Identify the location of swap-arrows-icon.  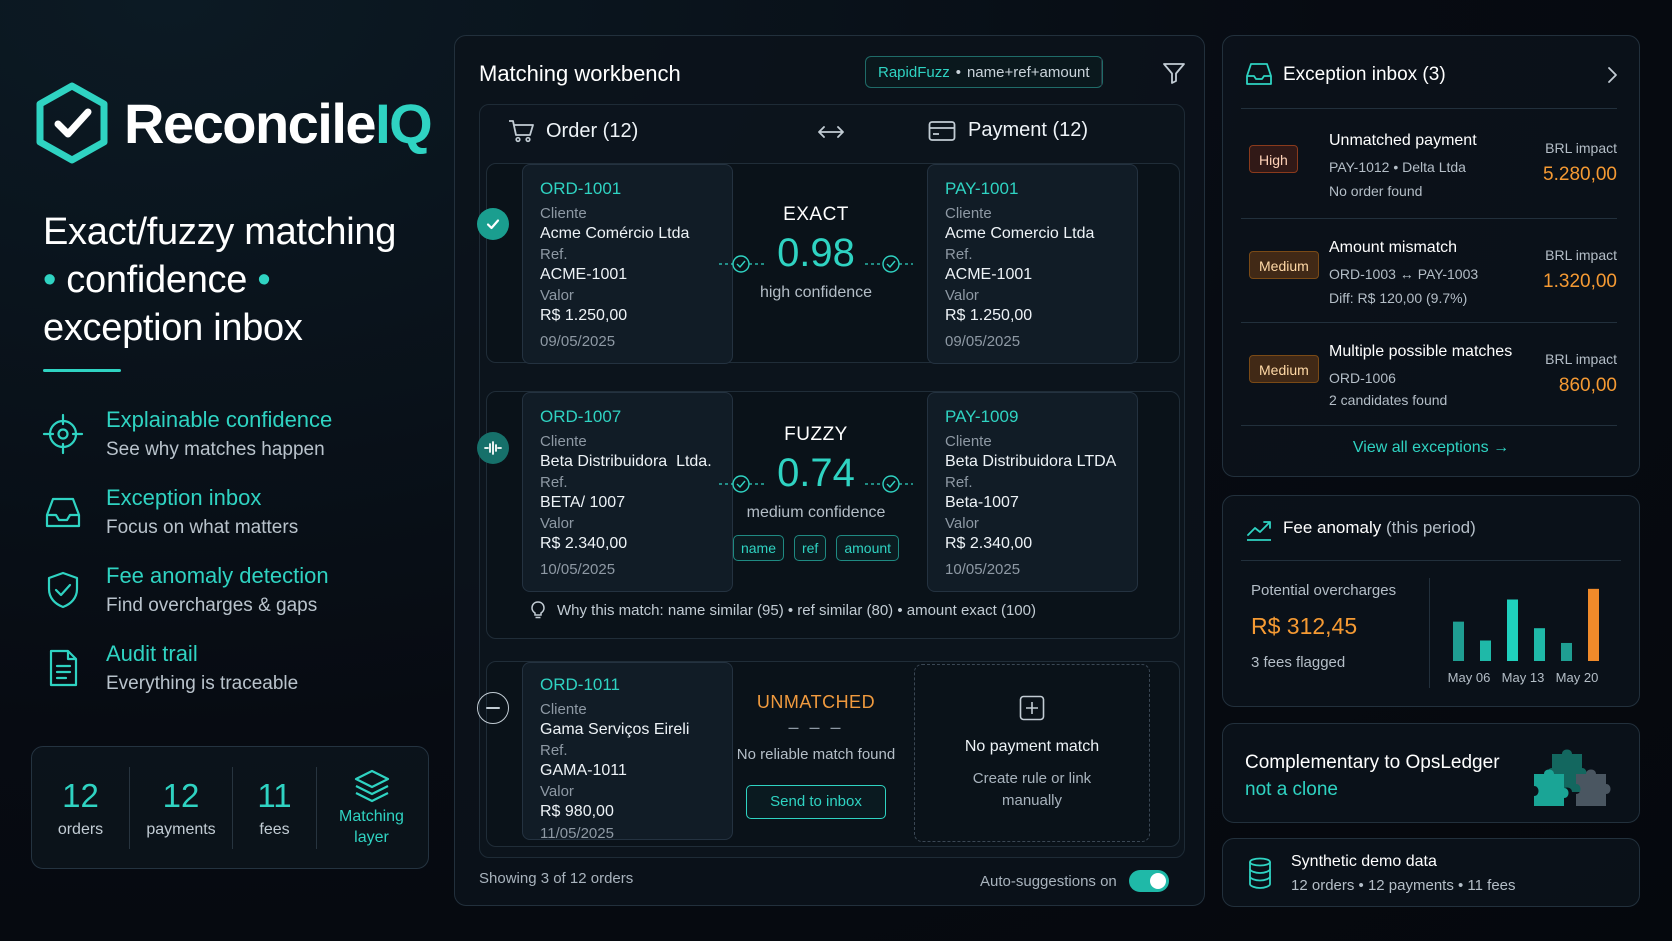
(831, 132).